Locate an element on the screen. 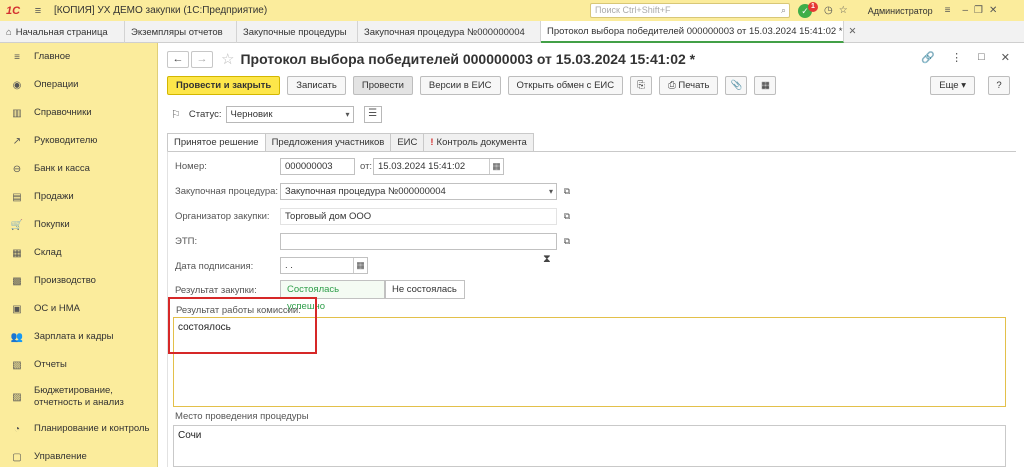 This screenshot has width=1024, height=467. post-button: Провести is located at coordinates (382, 85).